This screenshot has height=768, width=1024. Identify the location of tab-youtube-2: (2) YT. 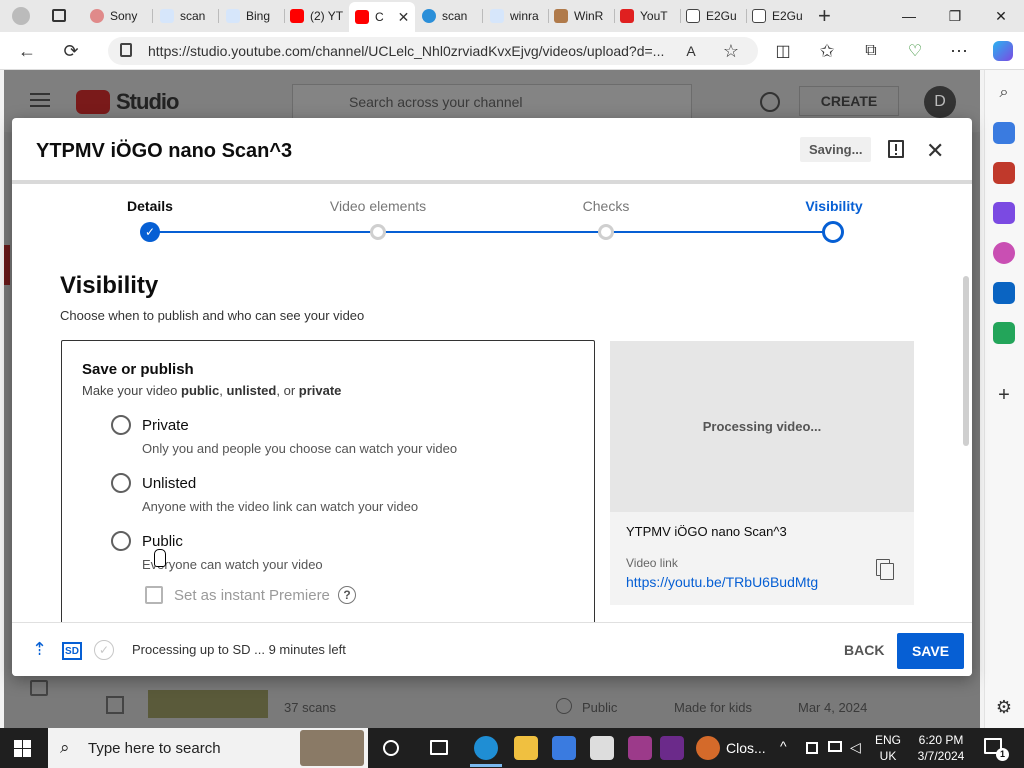
(318, 16).